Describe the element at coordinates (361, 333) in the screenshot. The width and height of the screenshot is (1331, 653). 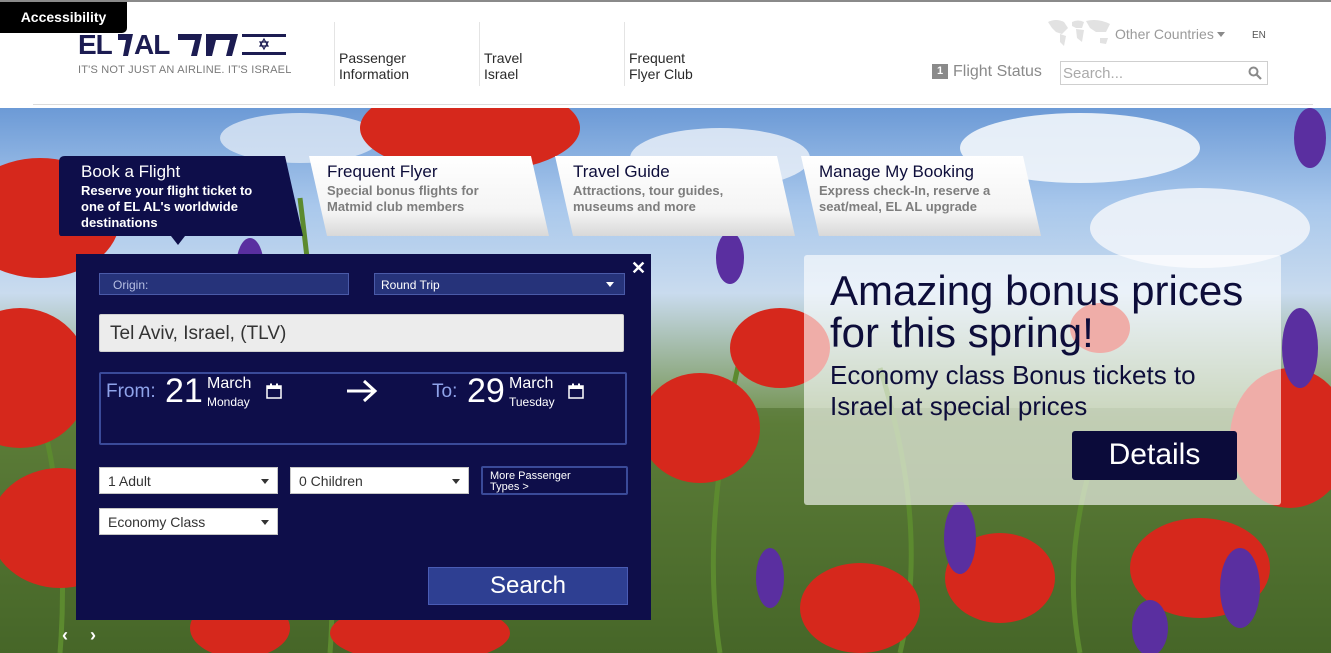
I see `origin-input: Tel Aviv, Israel, (TLV)` at that location.